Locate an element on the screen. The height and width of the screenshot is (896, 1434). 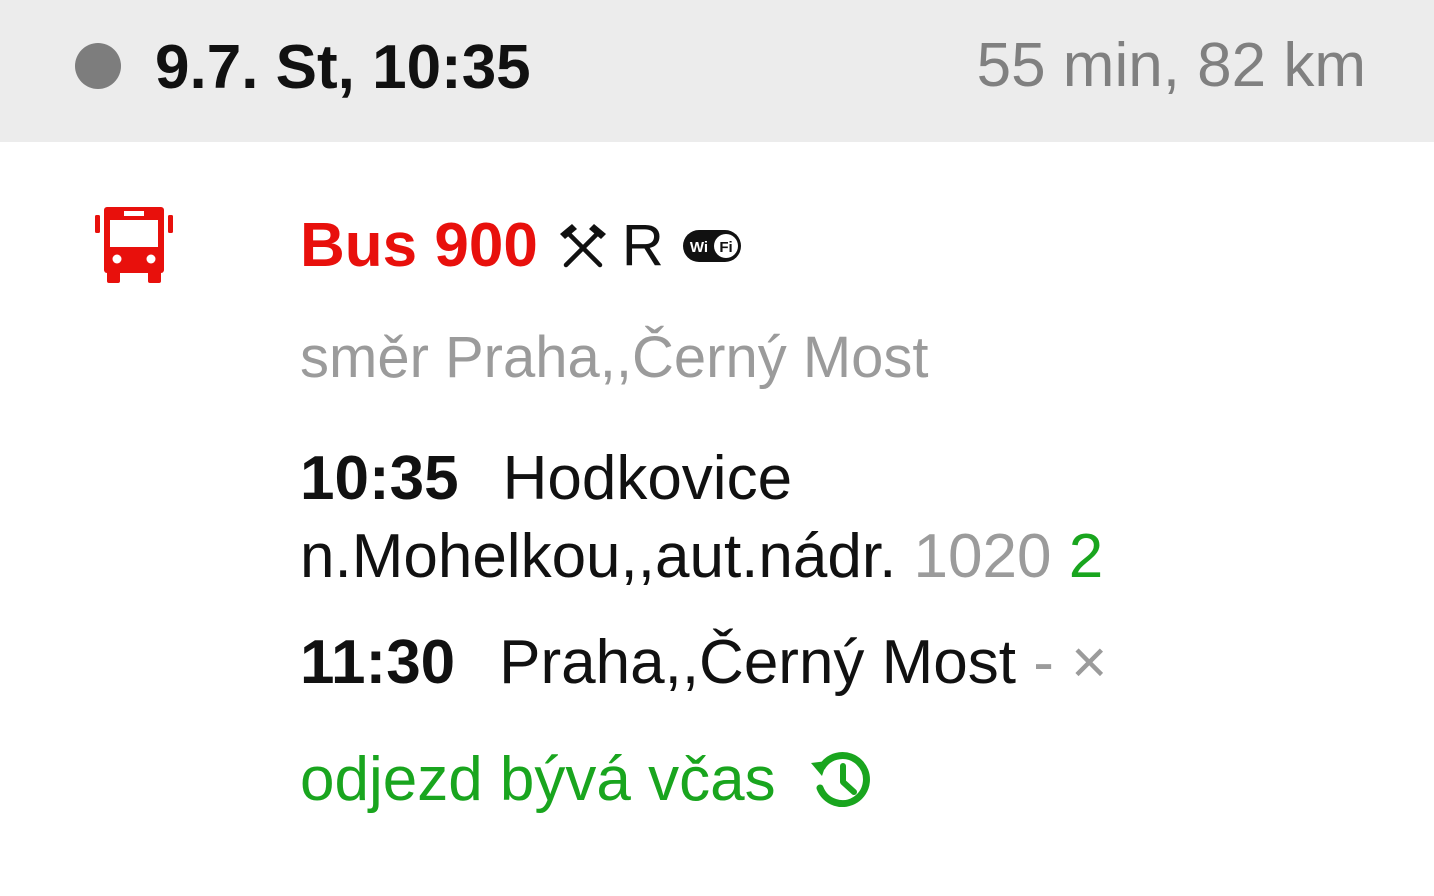
svg-text: Fi is located at coordinates (725, 247).